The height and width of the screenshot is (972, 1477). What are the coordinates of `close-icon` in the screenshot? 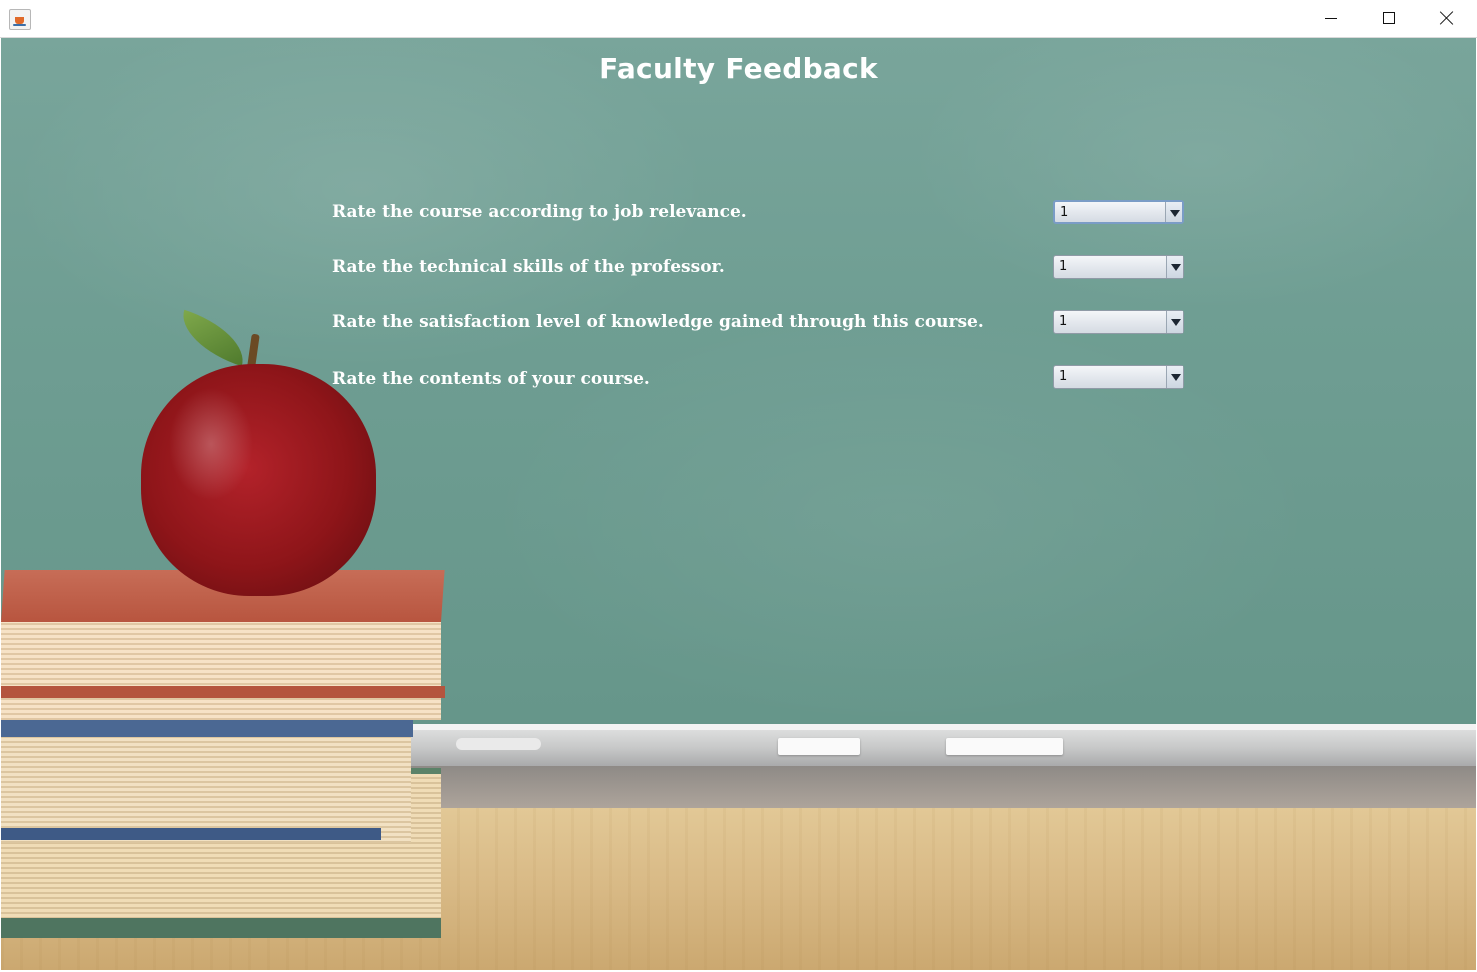 It's located at (1447, 18).